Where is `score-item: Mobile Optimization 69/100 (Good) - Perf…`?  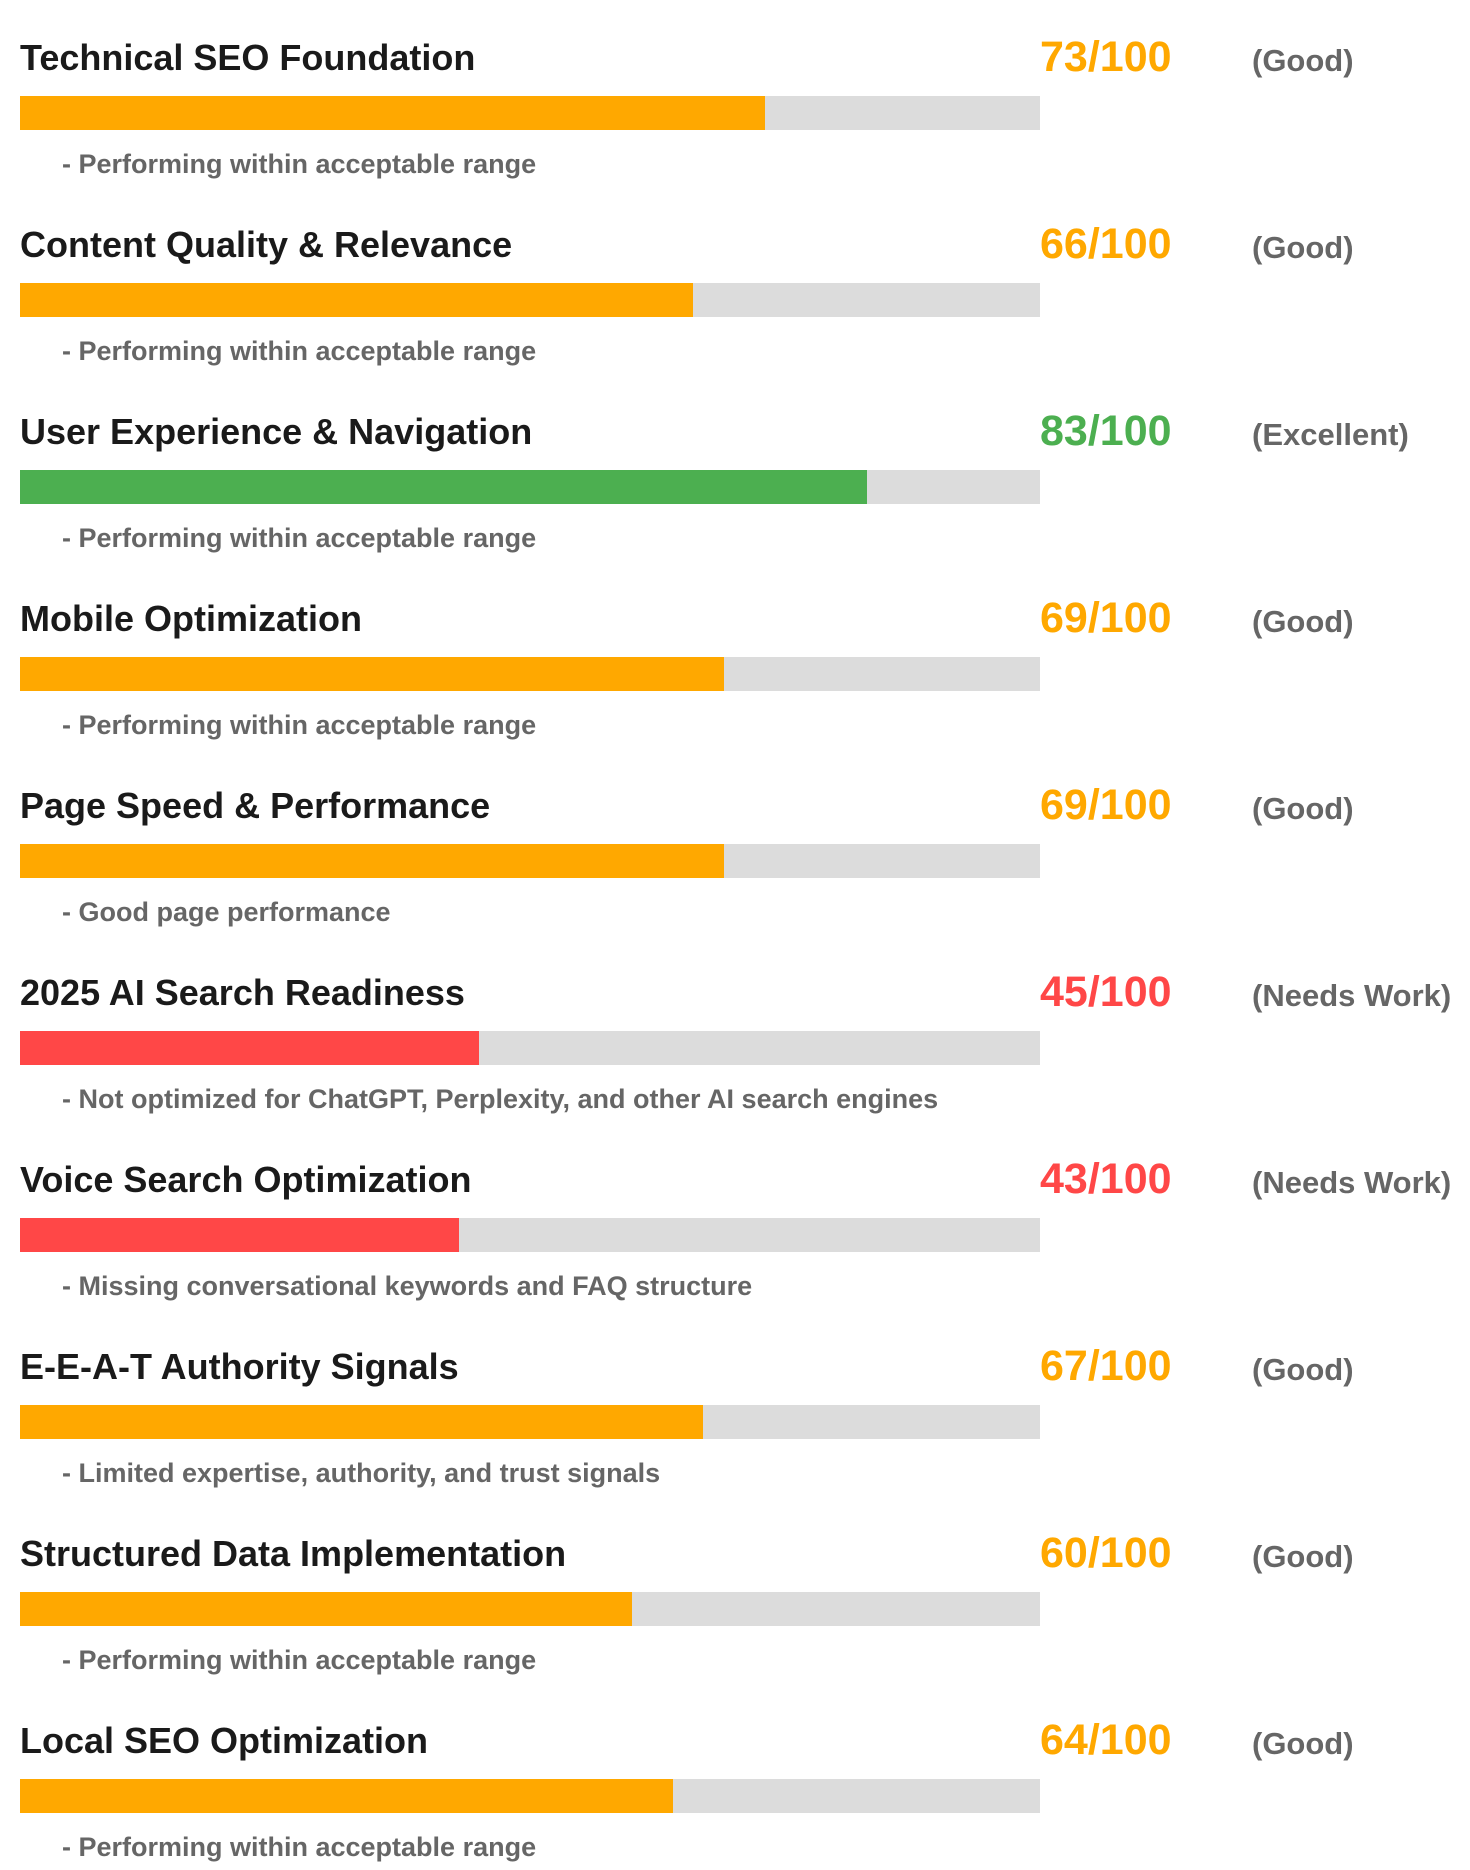
score-item: Mobile Optimization 69/100 (Good) - Perf… is located at coordinates (735, 654).